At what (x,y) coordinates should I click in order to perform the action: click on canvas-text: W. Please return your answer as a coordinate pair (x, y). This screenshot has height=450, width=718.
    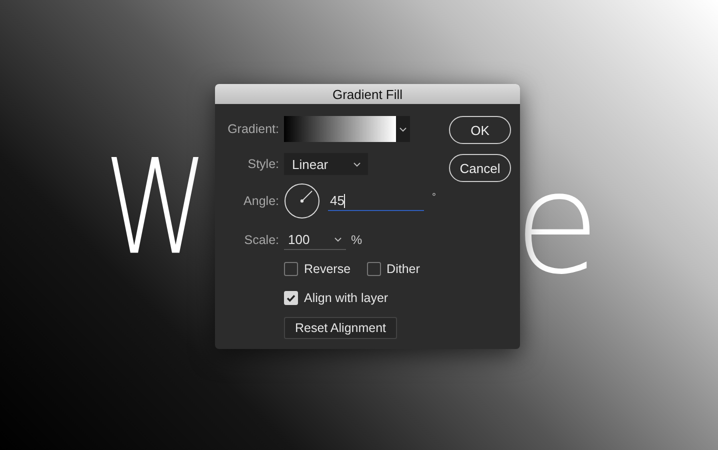
    Looking at the image, I should click on (156, 208).